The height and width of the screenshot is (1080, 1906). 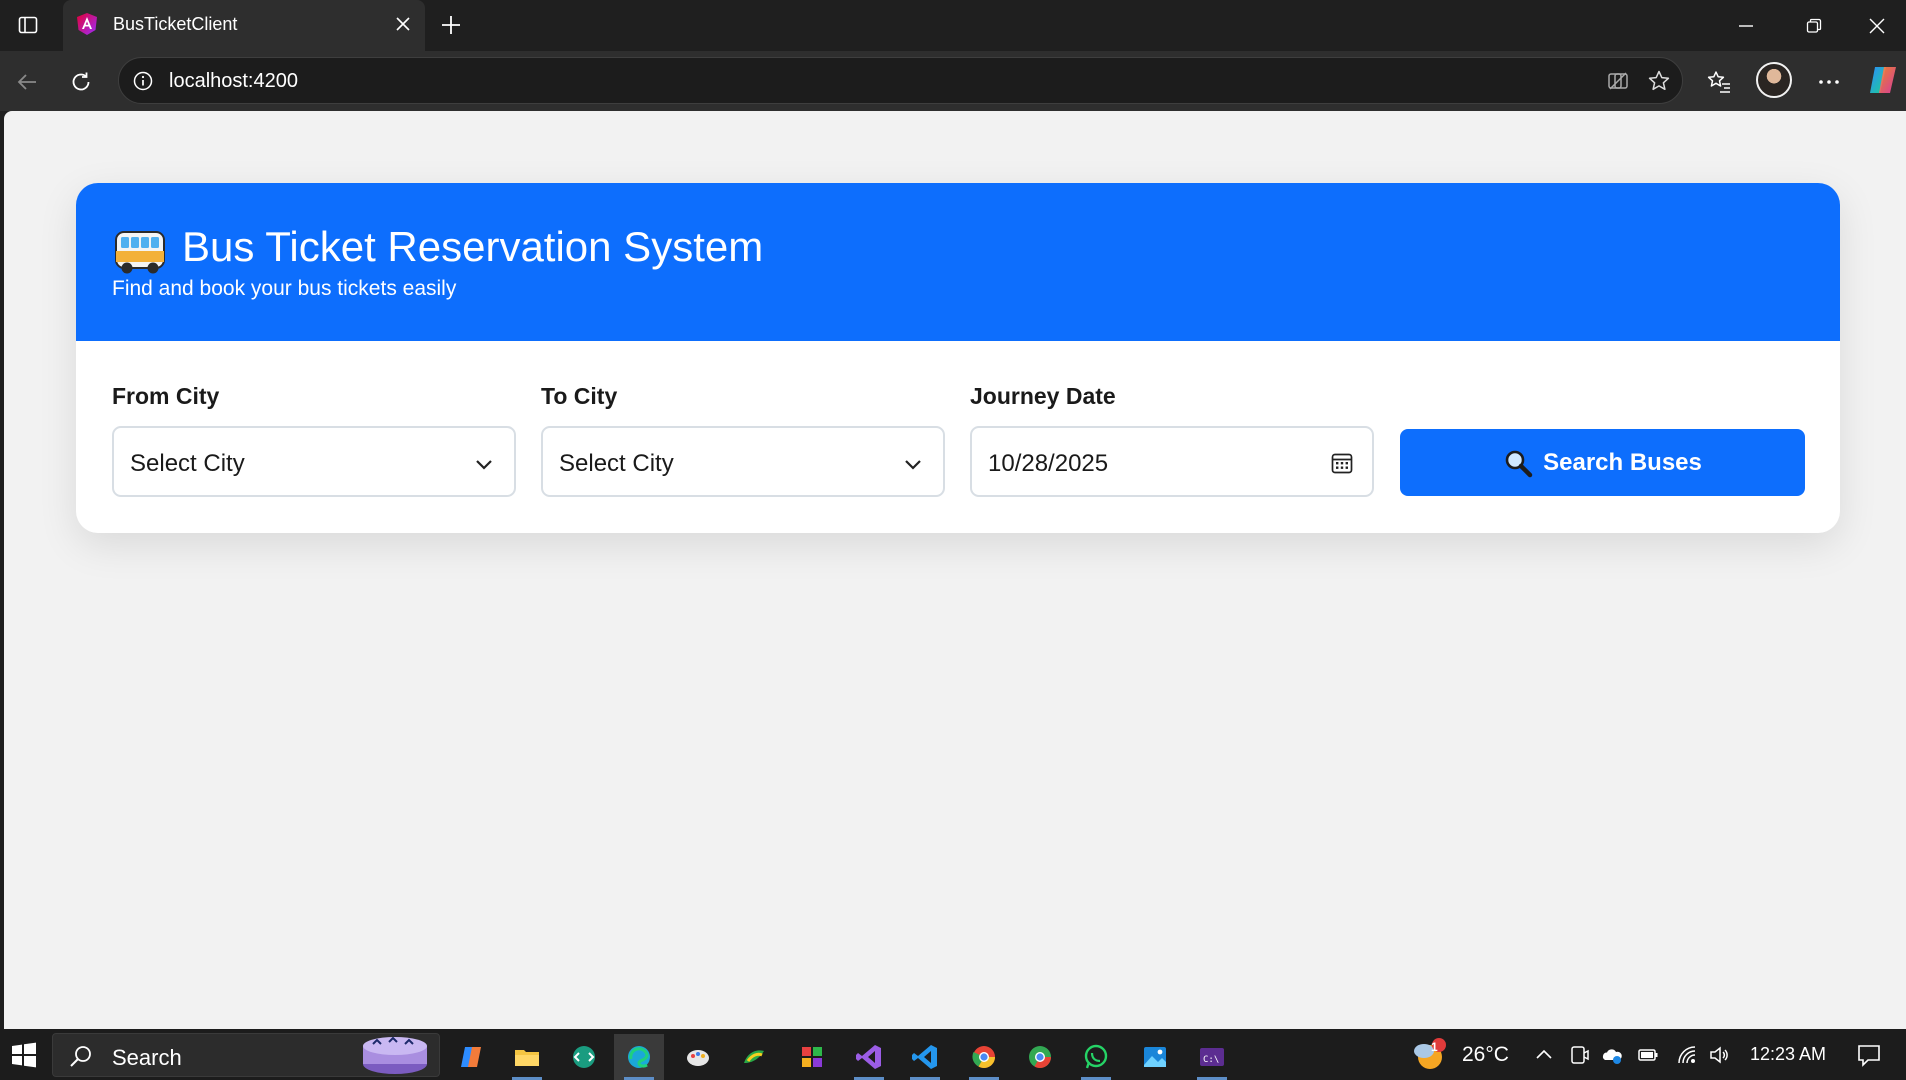 I want to click on taskbar-search-placeholder: Search, so click(x=147, y=1057).